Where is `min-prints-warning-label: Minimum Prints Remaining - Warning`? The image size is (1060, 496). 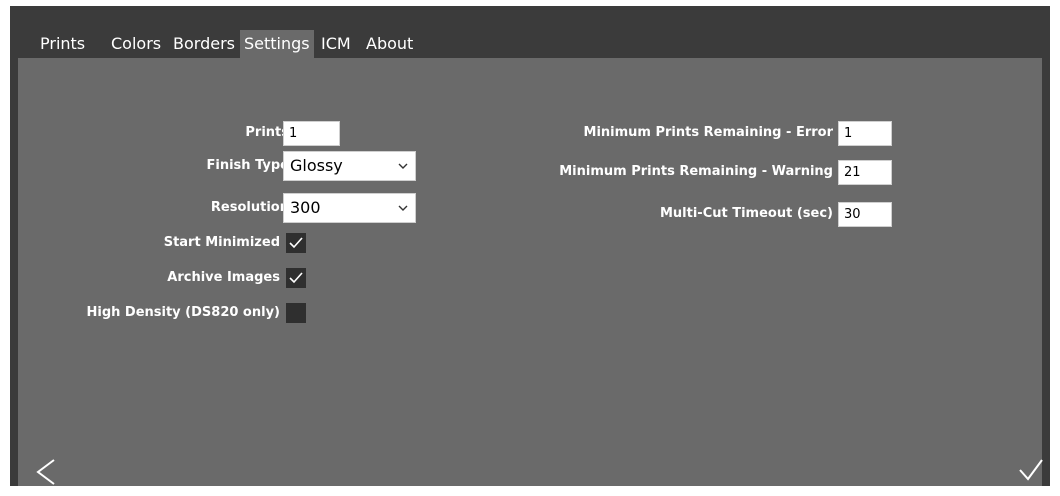 min-prints-warning-label: Minimum Prints Remaining - Warning is located at coordinates (696, 171).